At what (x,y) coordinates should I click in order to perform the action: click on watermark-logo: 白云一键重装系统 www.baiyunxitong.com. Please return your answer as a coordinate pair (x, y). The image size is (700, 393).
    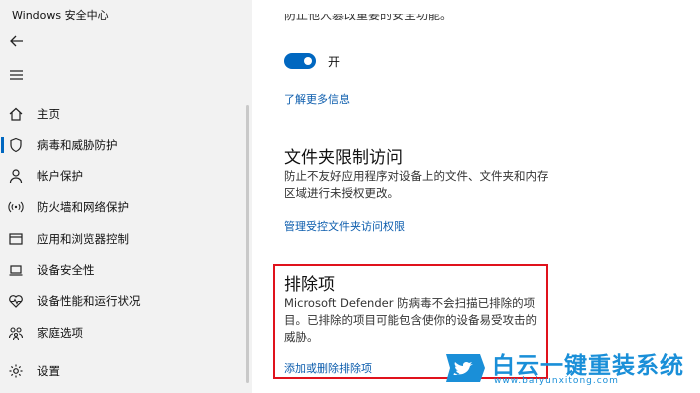
    Looking at the image, I should click on (567, 368).